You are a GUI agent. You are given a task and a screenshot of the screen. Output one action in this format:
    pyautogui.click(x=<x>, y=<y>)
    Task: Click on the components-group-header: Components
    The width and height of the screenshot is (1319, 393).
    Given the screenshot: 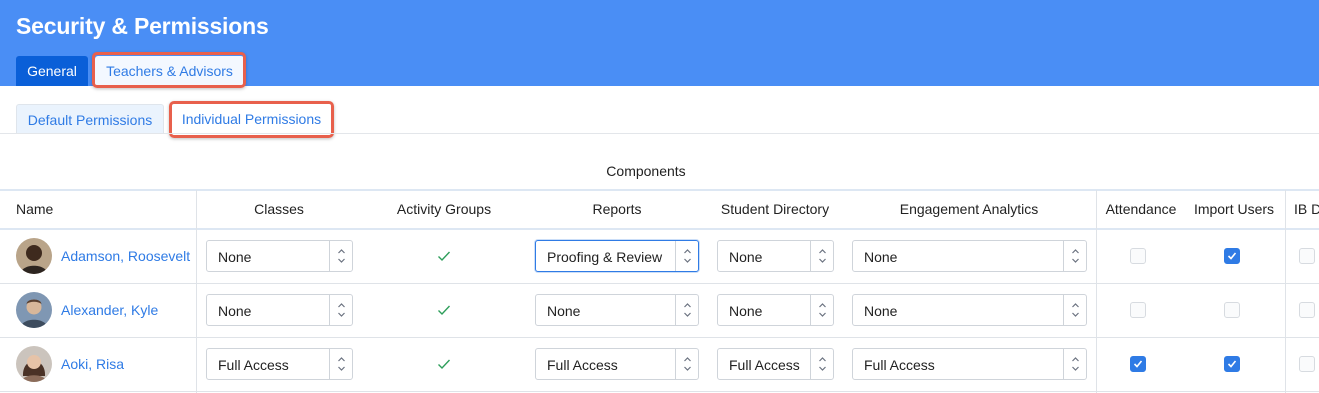 What is the action you would take?
    pyautogui.click(x=646, y=171)
    